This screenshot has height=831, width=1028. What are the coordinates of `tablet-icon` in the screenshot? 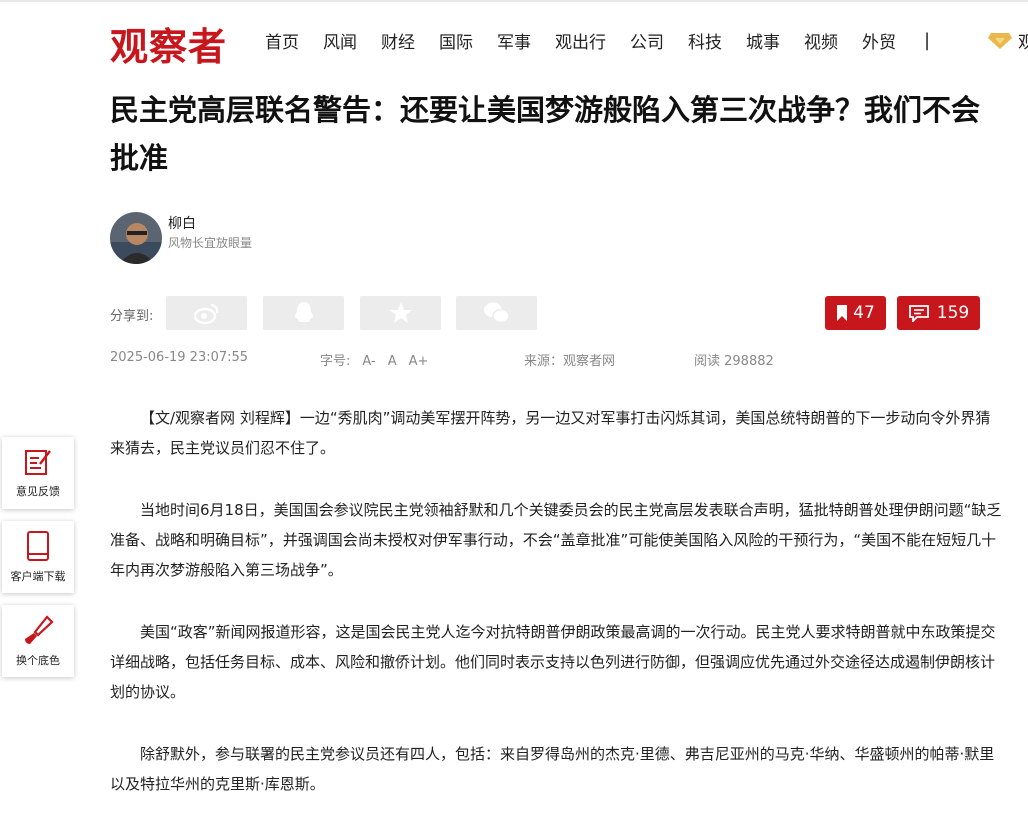 It's located at (38, 546).